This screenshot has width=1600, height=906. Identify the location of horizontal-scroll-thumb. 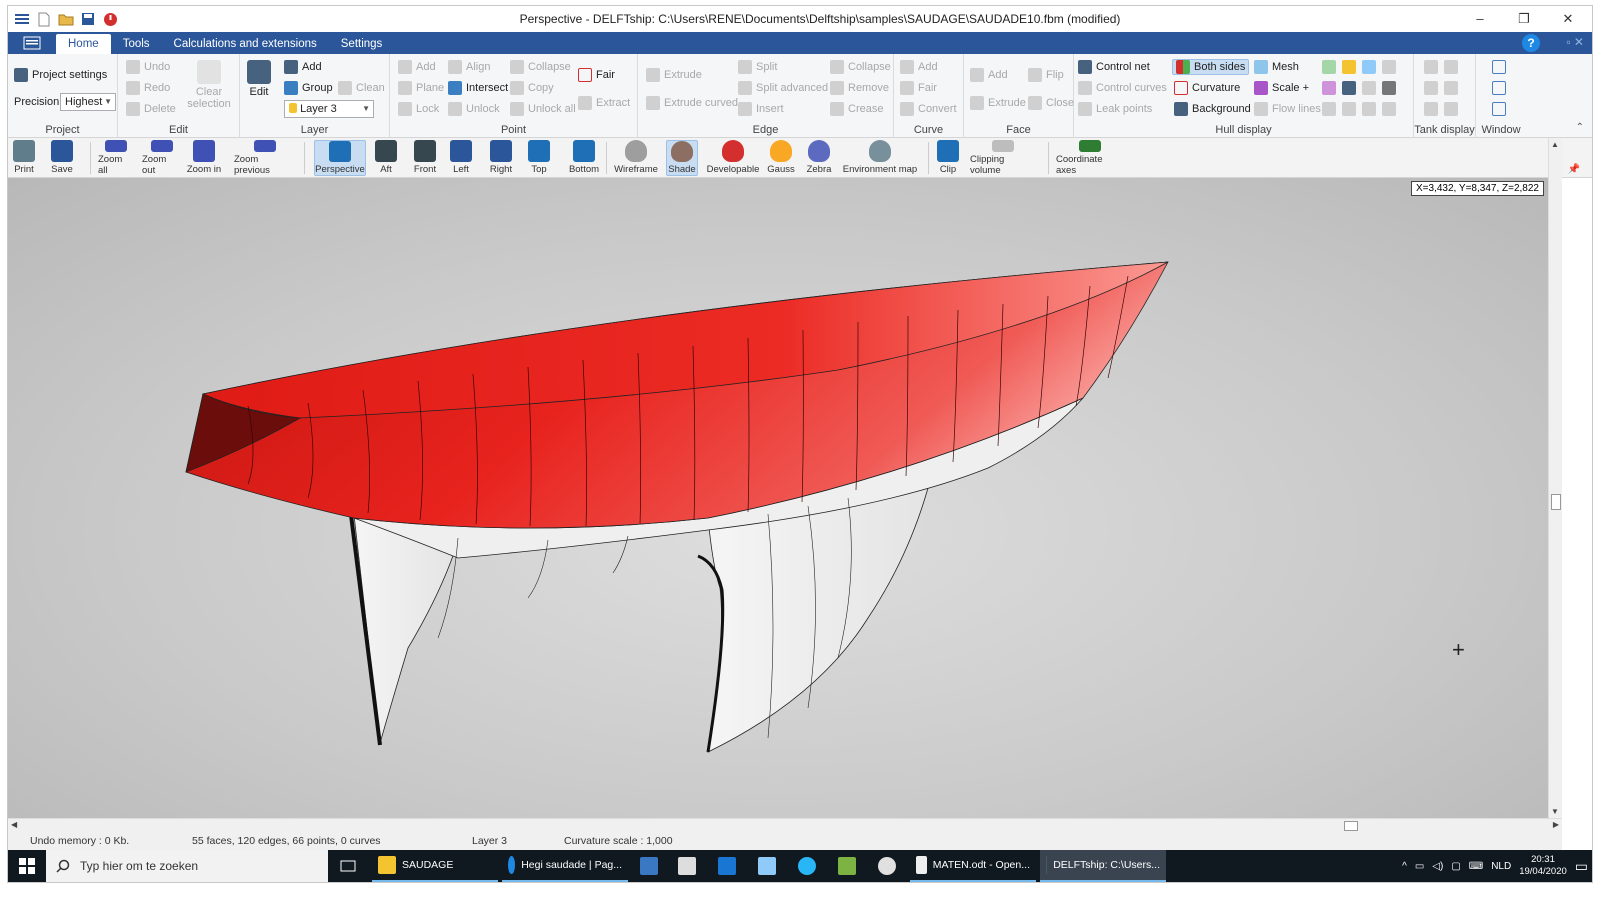
(1351, 826).